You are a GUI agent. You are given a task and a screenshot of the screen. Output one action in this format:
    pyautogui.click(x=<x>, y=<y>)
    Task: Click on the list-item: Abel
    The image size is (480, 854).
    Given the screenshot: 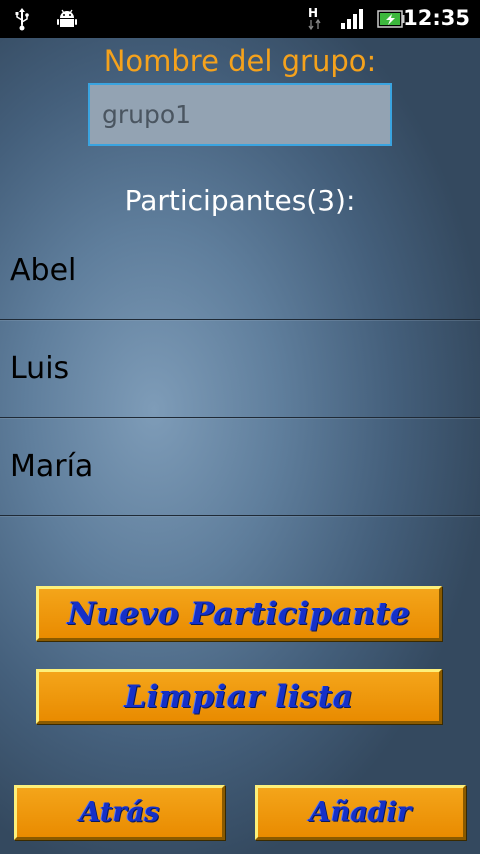 What is the action you would take?
    pyautogui.click(x=240, y=271)
    